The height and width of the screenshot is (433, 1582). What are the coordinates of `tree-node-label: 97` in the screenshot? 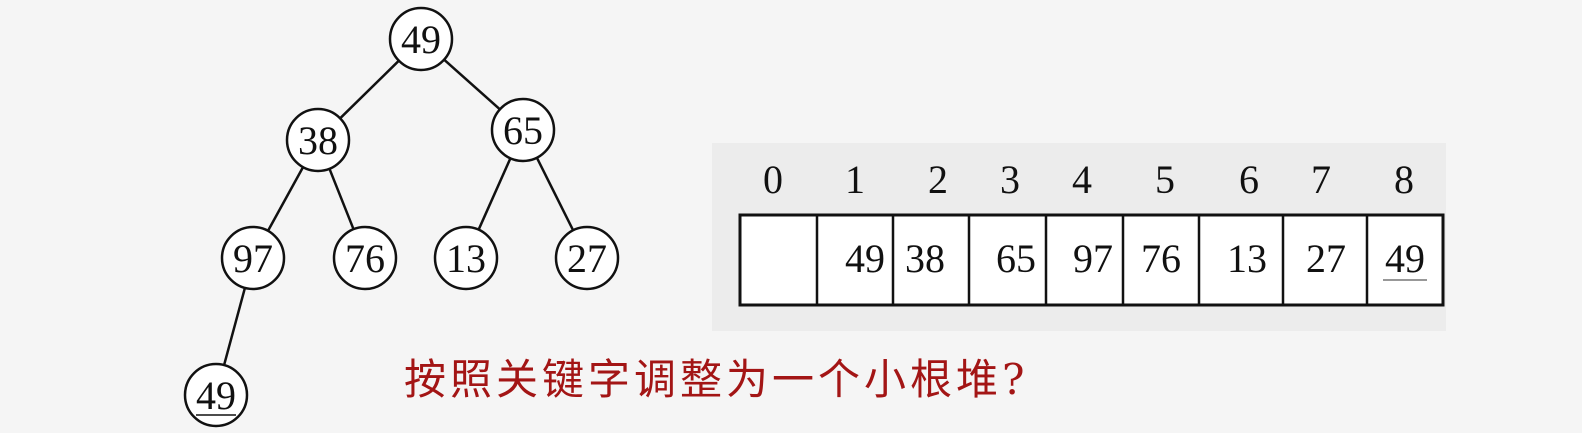 It's located at (253, 258).